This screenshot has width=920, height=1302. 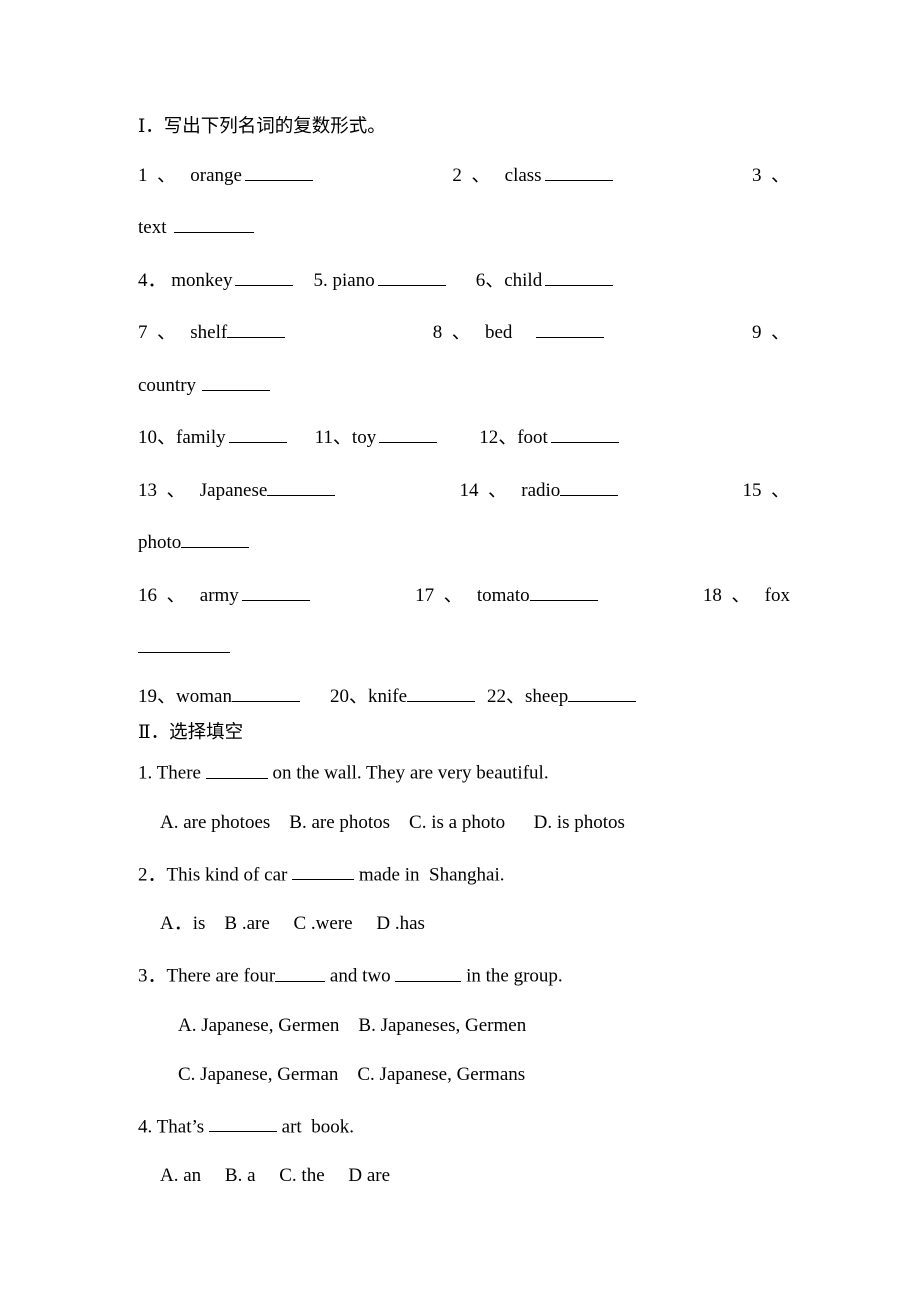 What do you see at coordinates (439, 595) in the screenshot?
I see `item-number: 17 、` at bounding box center [439, 595].